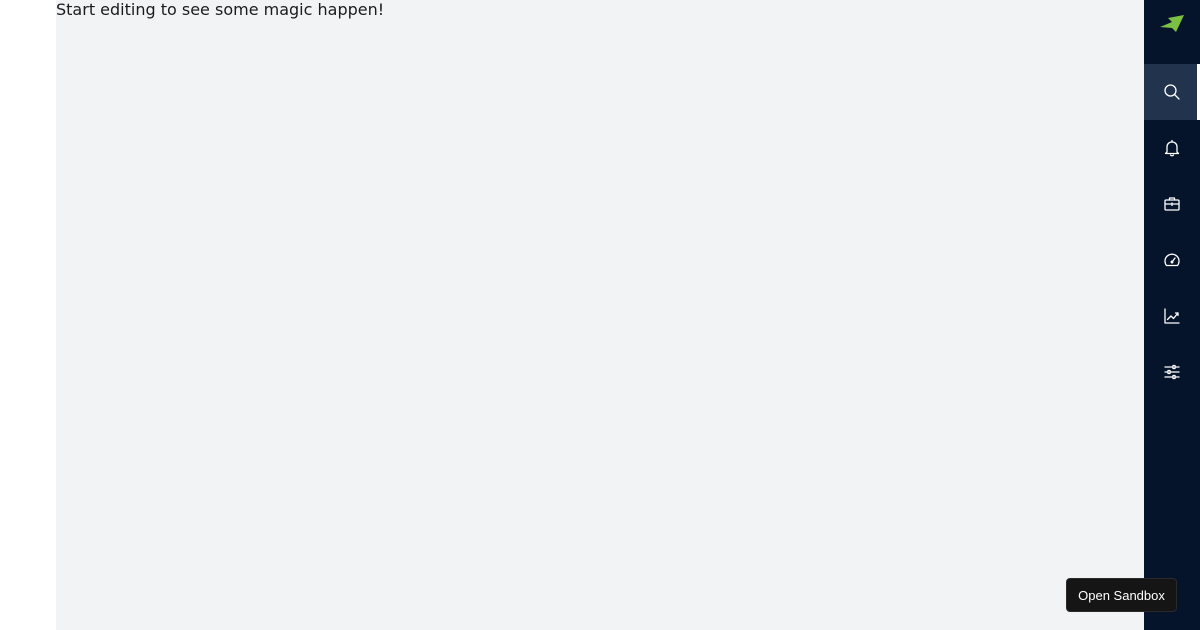 The height and width of the screenshot is (630, 1200). I want to click on sliders-icon, so click(1172, 372).